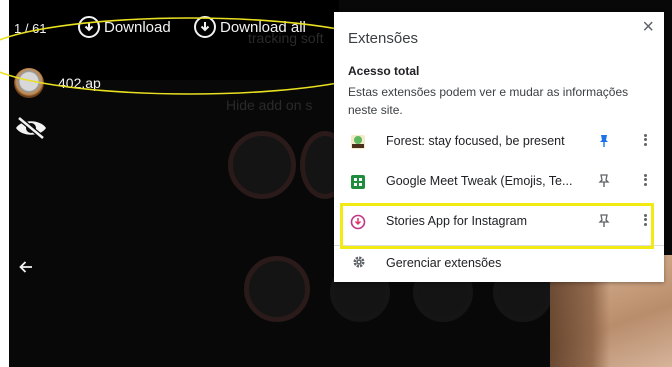  I want to click on stories-app-icon, so click(358, 222).